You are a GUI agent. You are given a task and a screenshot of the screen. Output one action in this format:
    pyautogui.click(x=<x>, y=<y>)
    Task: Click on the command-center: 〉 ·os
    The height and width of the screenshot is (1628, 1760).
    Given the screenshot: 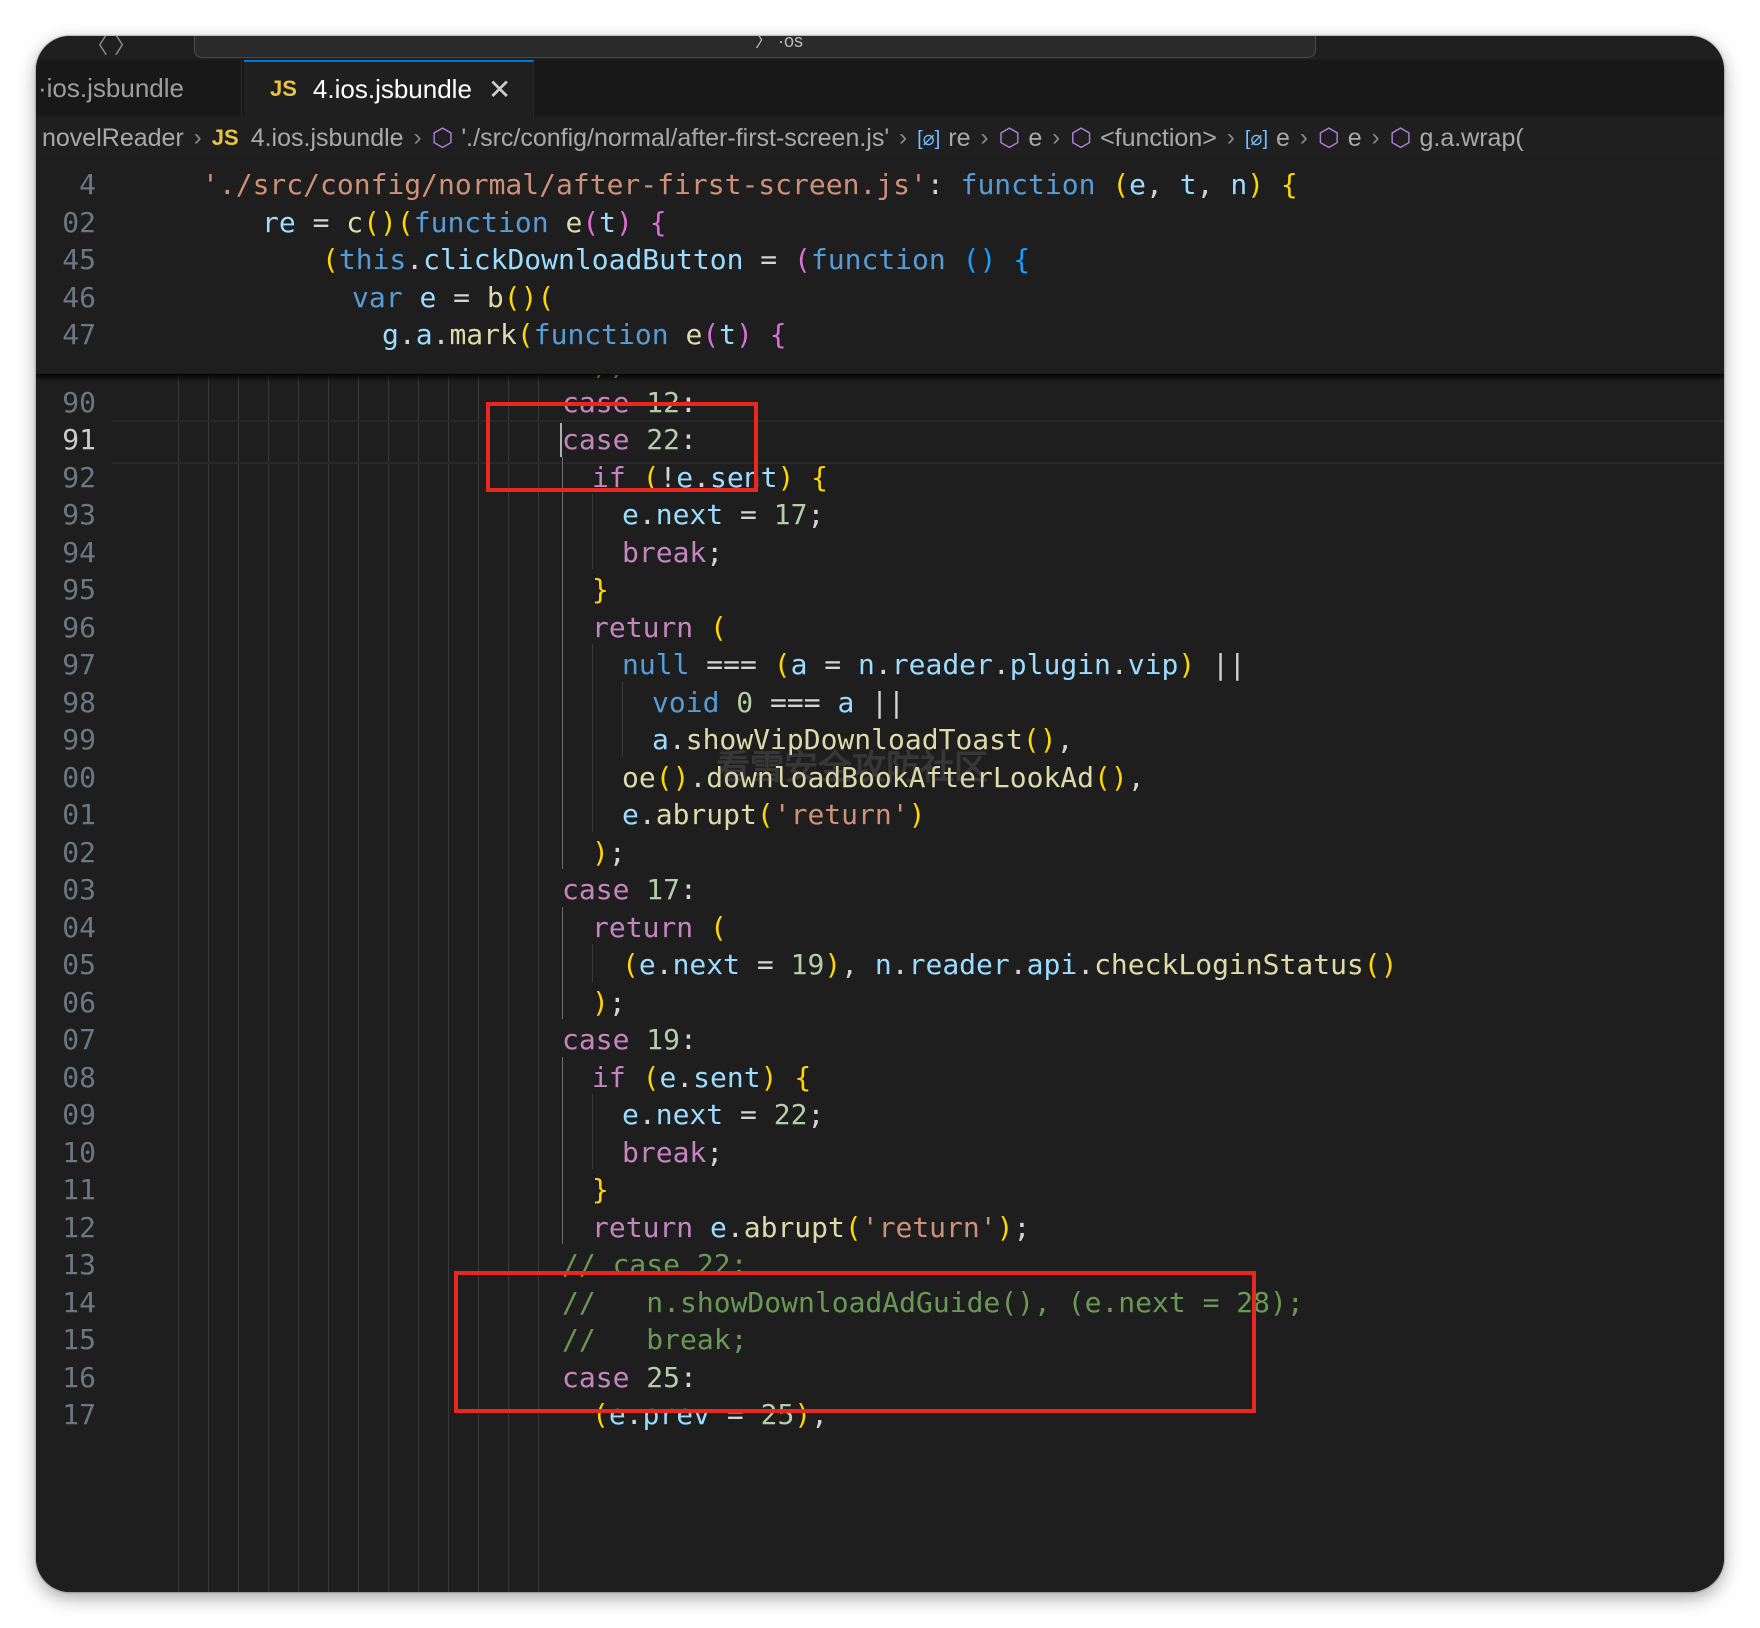 What is the action you would take?
    pyautogui.click(x=755, y=47)
    